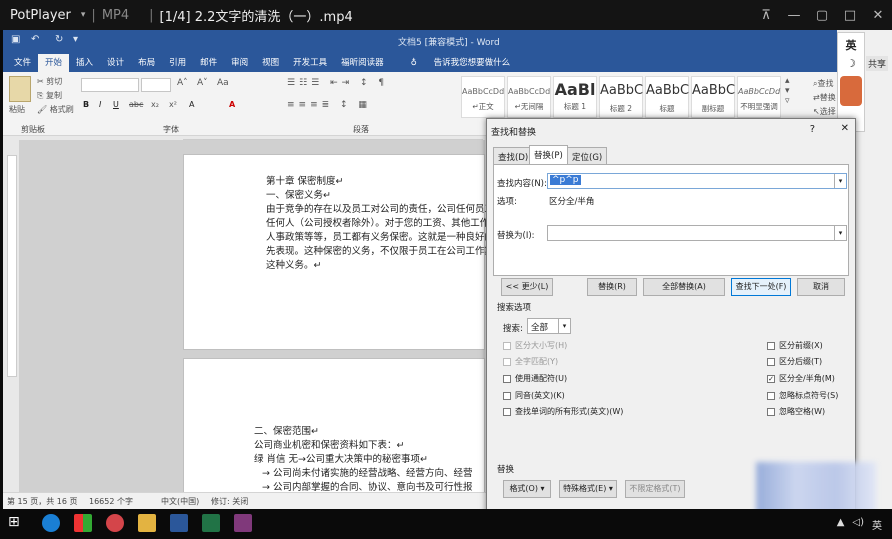 This screenshot has width=892, height=539. What do you see at coordinates (42, 501) in the screenshot?
I see `page-count: 第 15 页，共 16 页` at bounding box center [42, 501].